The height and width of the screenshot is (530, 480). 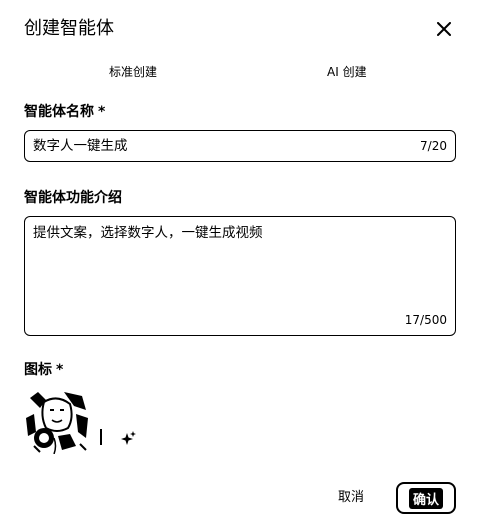 What do you see at coordinates (59, 112) in the screenshot?
I see `name-label-text: 智能体名称` at bounding box center [59, 112].